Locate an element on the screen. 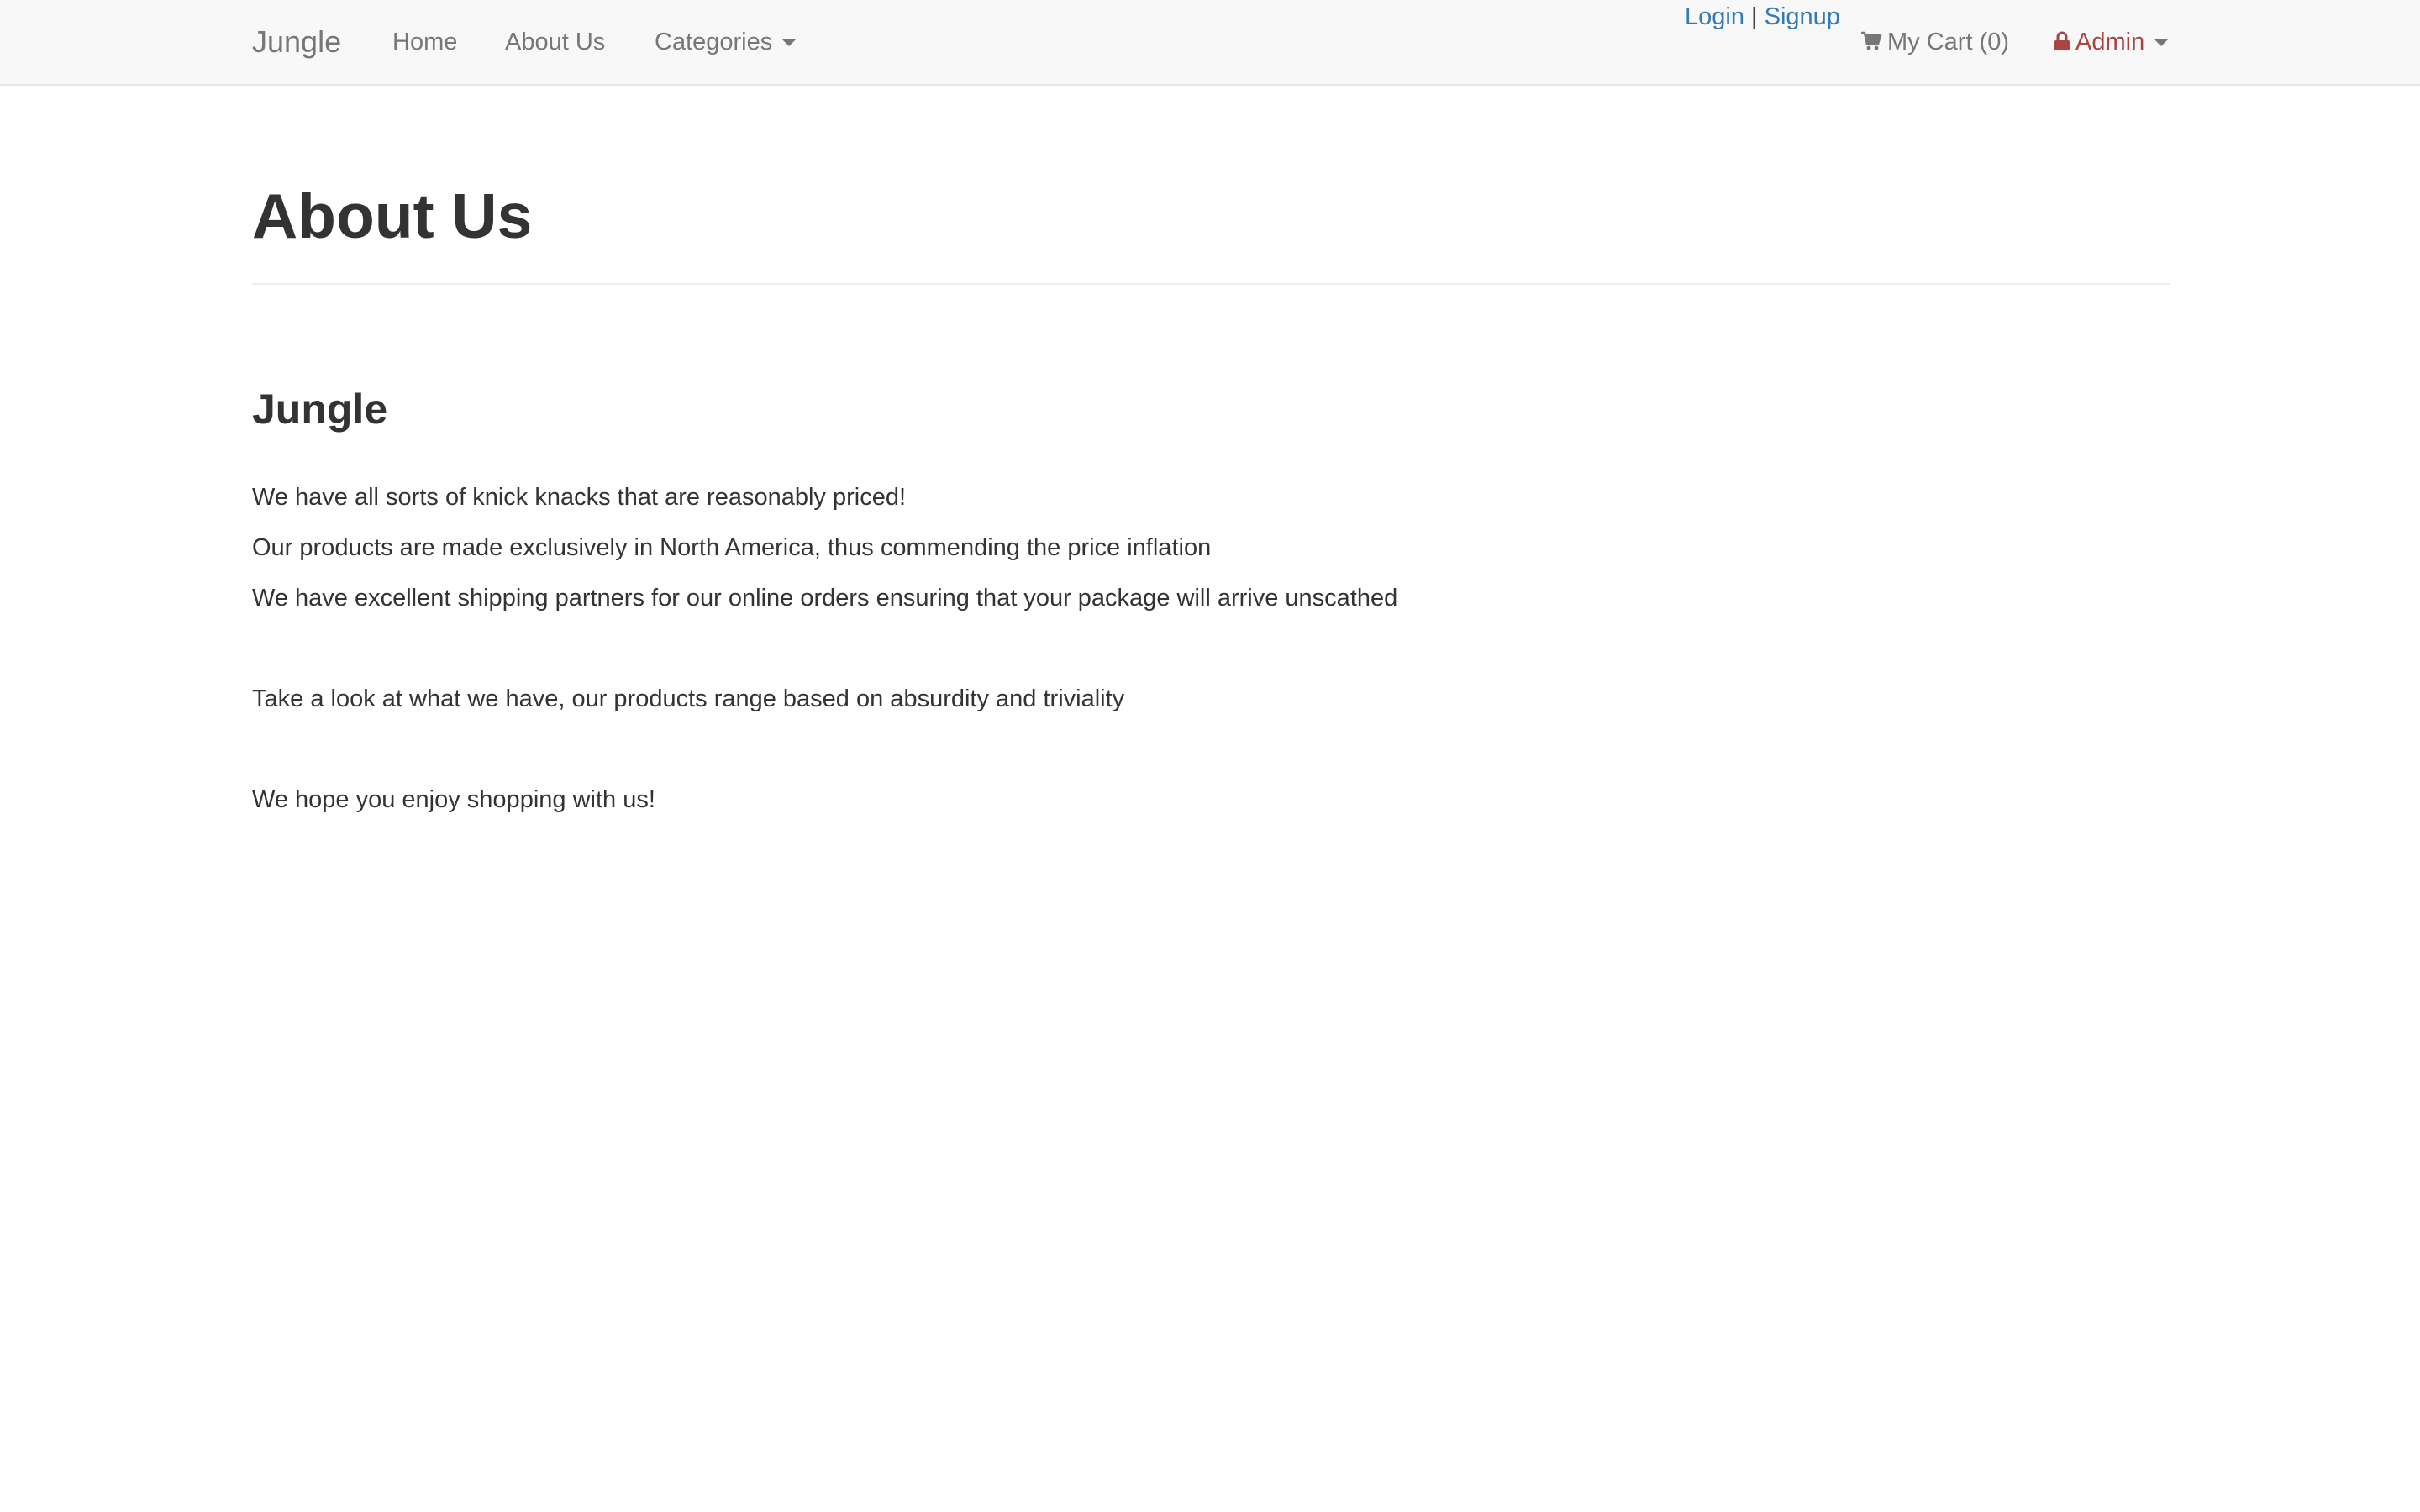 The width and height of the screenshot is (2420, 1512). brand-link: Jungle is located at coordinates (296, 42).